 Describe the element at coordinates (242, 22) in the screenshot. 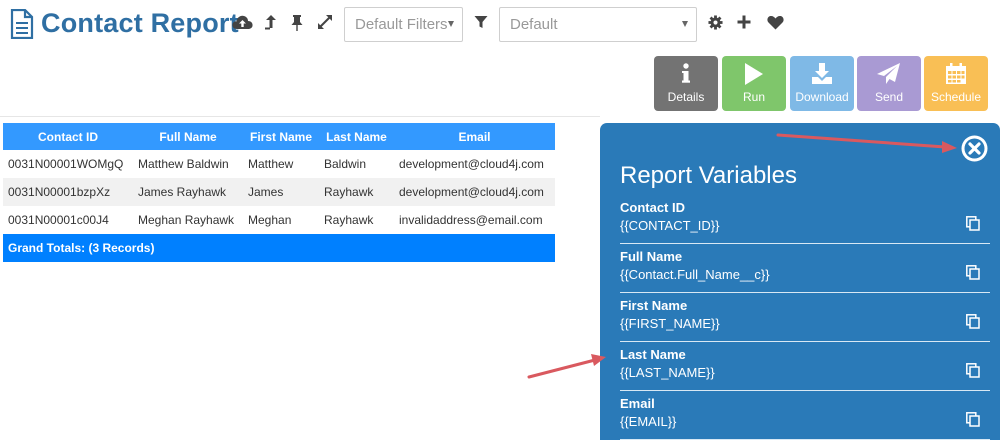

I see `cloud-upload-icon` at that location.